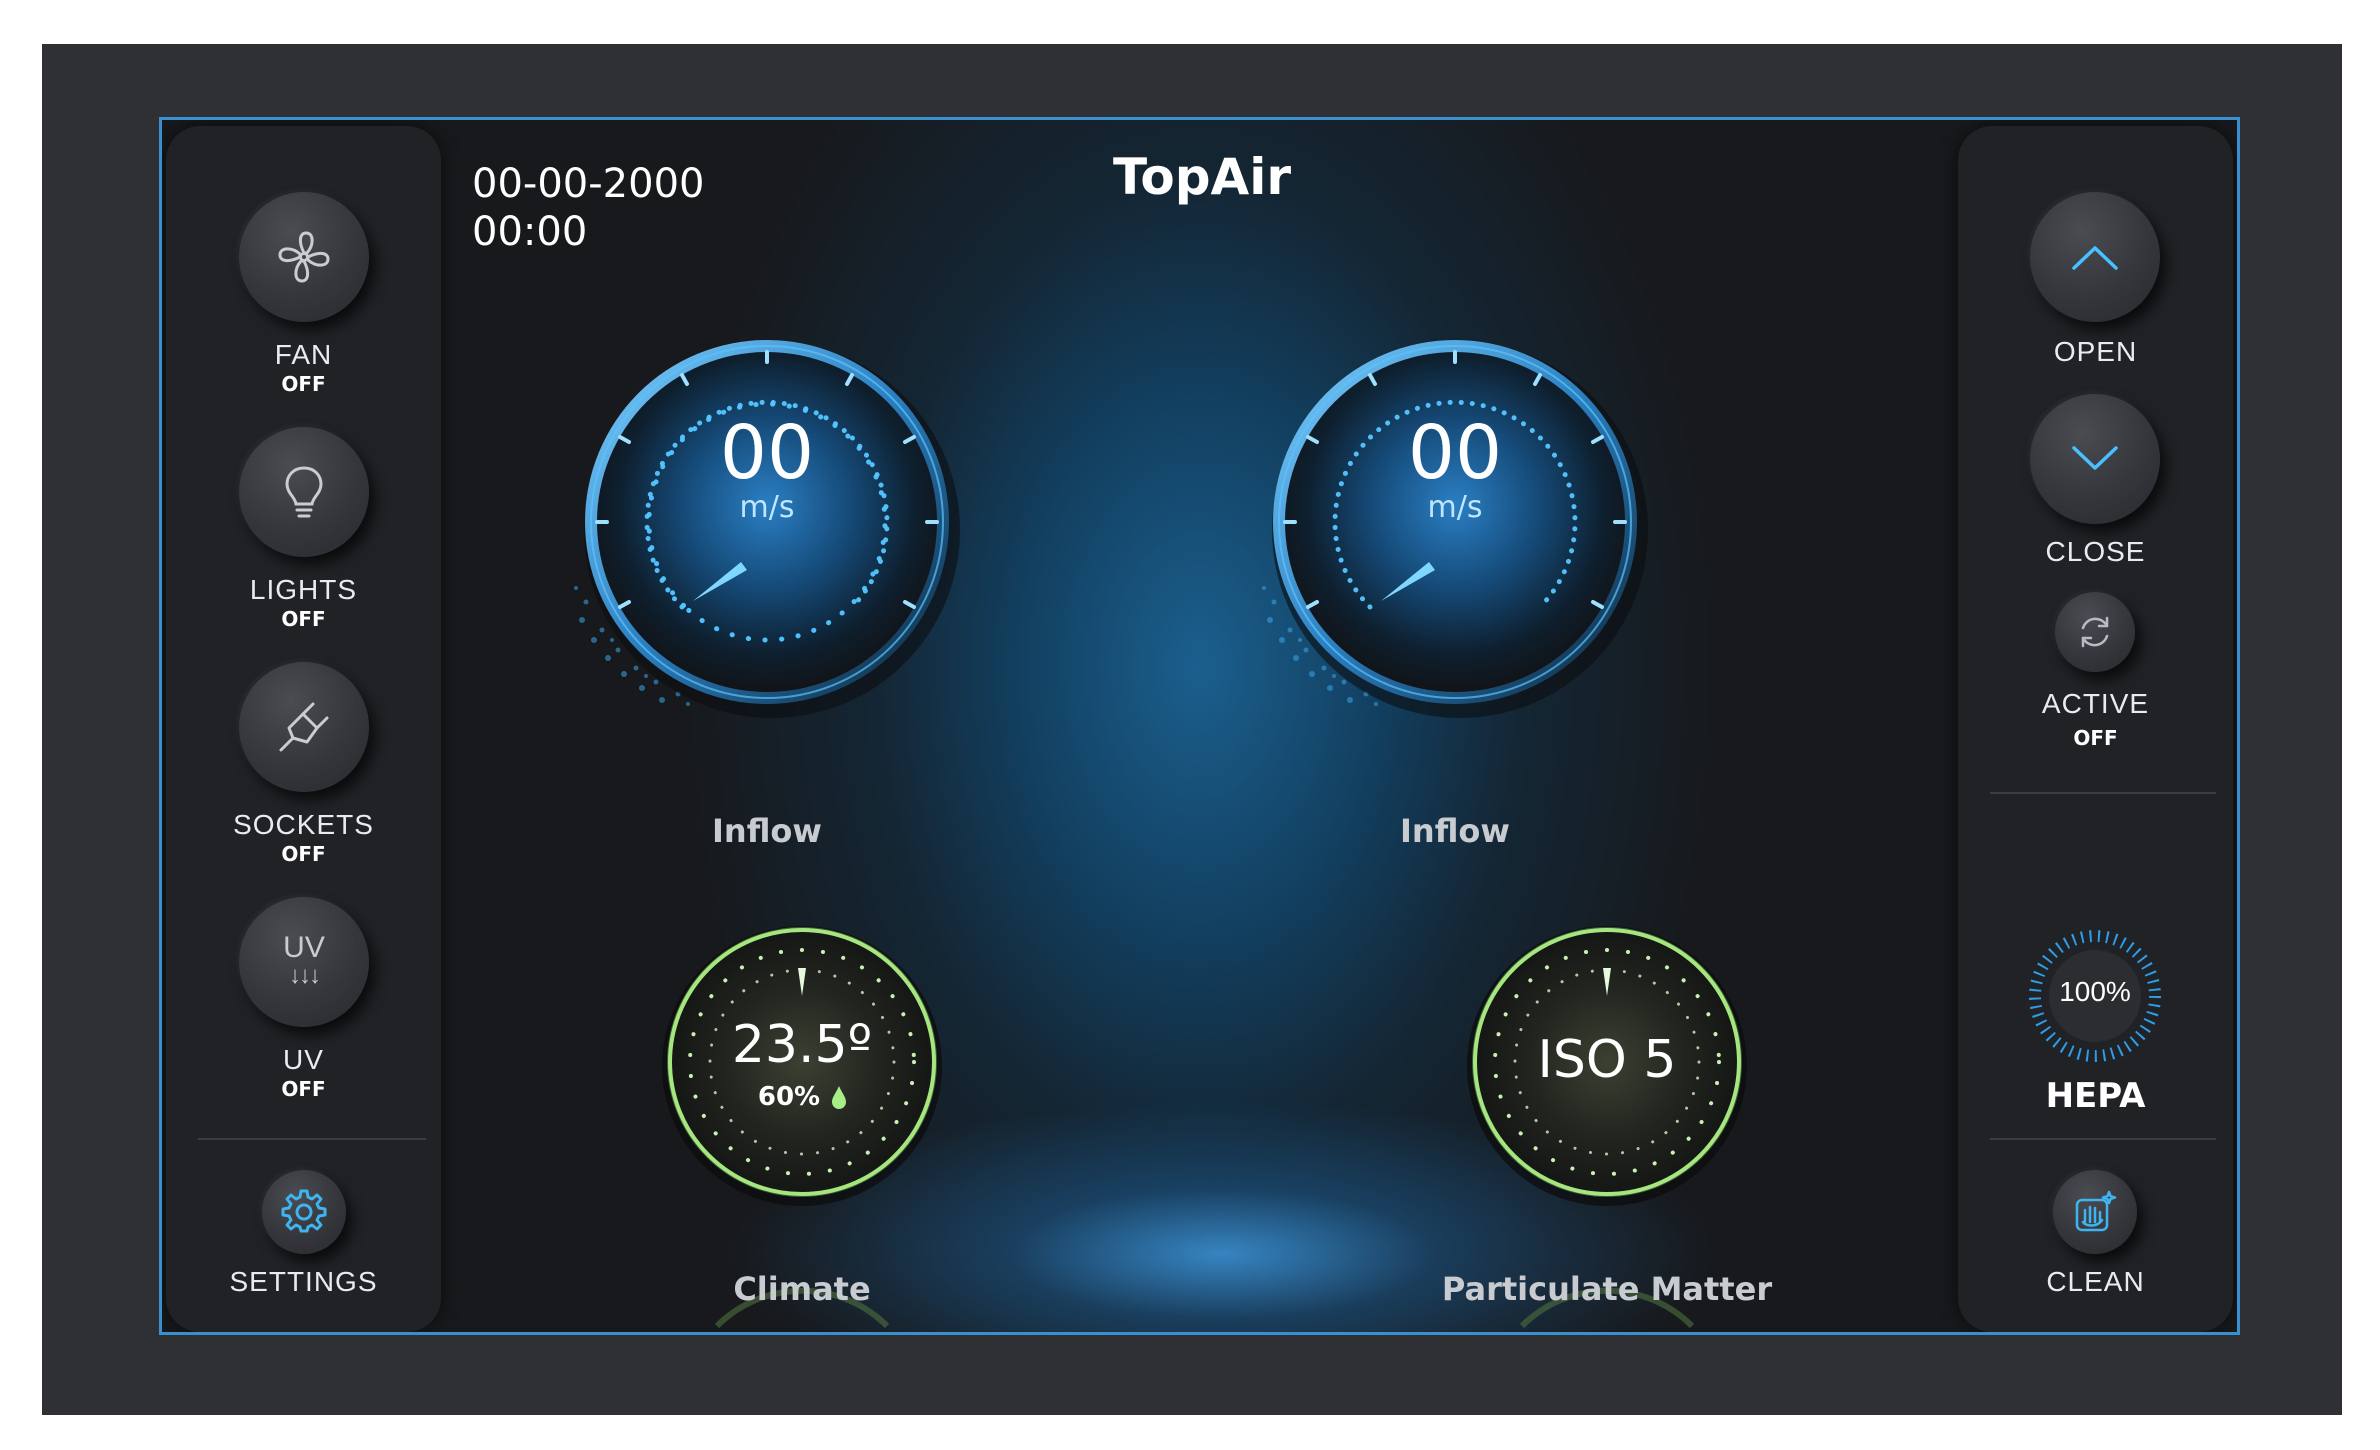 This screenshot has height=1450, width=2380. I want to click on inflow-right-label: Inflow, so click(1455, 831).